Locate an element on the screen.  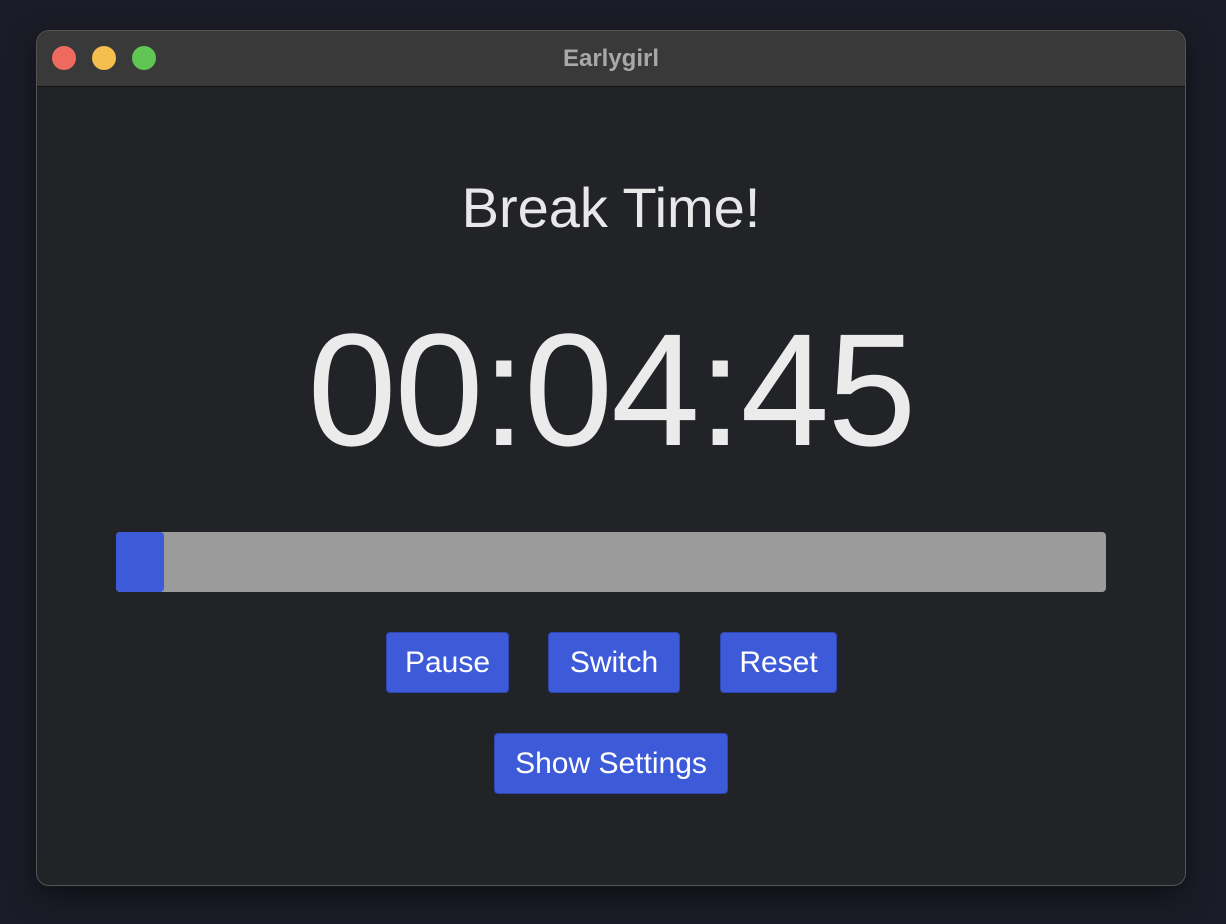
pause-button: Pause is located at coordinates (447, 662).